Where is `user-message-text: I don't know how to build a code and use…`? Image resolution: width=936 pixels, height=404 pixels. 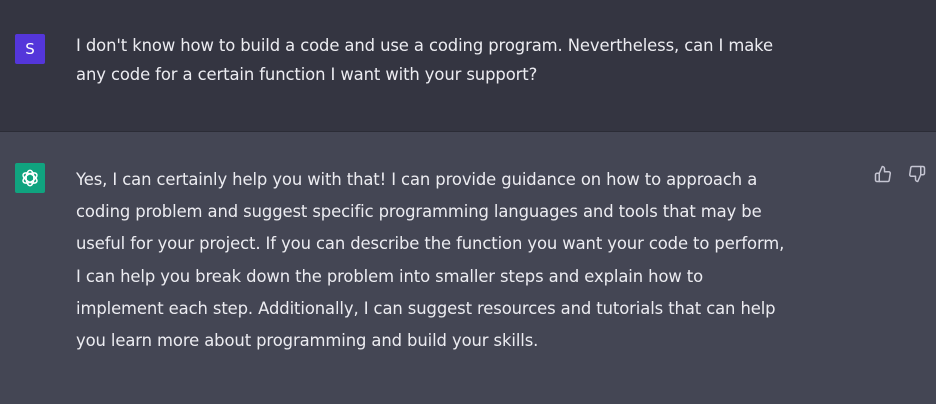
user-message-text: I don't know how to build a code and use… is located at coordinates (424, 60).